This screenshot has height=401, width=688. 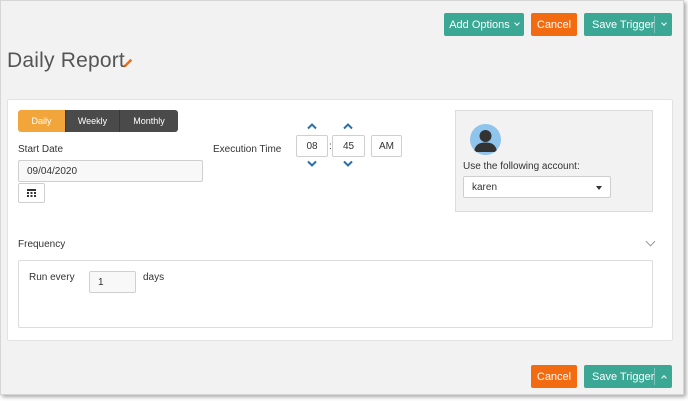 What do you see at coordinates (485, 187) in the screenshot?
I see `account-selected-value: karen` at bounding box center [485, 187].